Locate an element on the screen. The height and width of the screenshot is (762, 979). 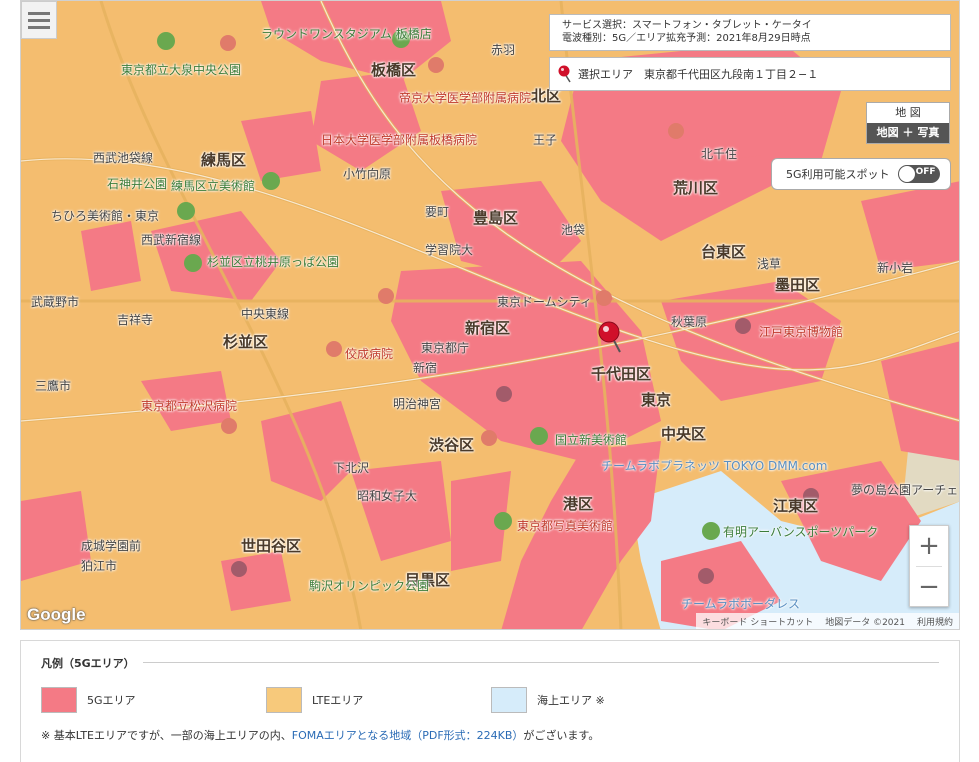
map-type-map-button: 地 図 is located at coordinates (908, 113).